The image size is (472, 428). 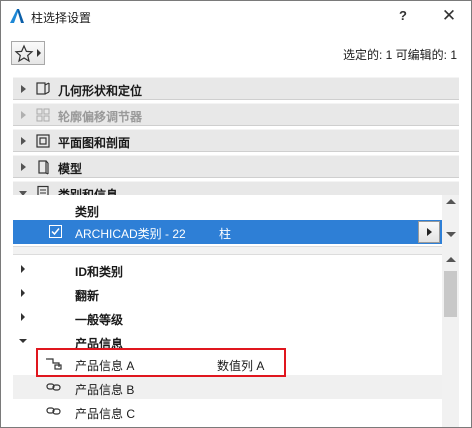 I want to click on panel-floorplan-section: 平面图和剖面, so click(x=236, y=140).